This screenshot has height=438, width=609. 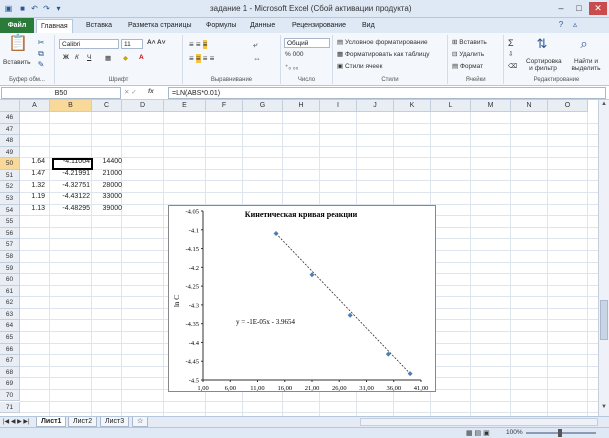 What do you see at coordinates (560, 433) in the screenshot?
I see `zoom-slider-thumb` at bounding box center [560, 433].